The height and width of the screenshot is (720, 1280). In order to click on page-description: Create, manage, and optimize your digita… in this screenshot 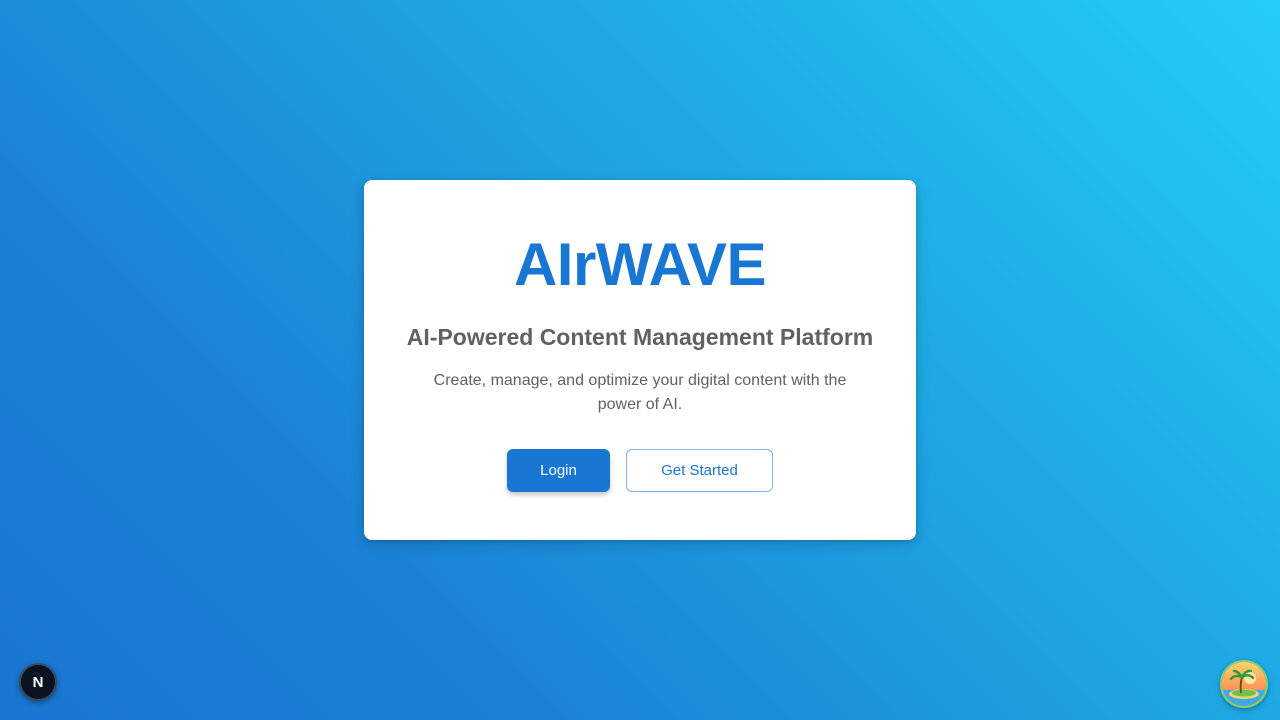, I will do `click(640, 392)`.